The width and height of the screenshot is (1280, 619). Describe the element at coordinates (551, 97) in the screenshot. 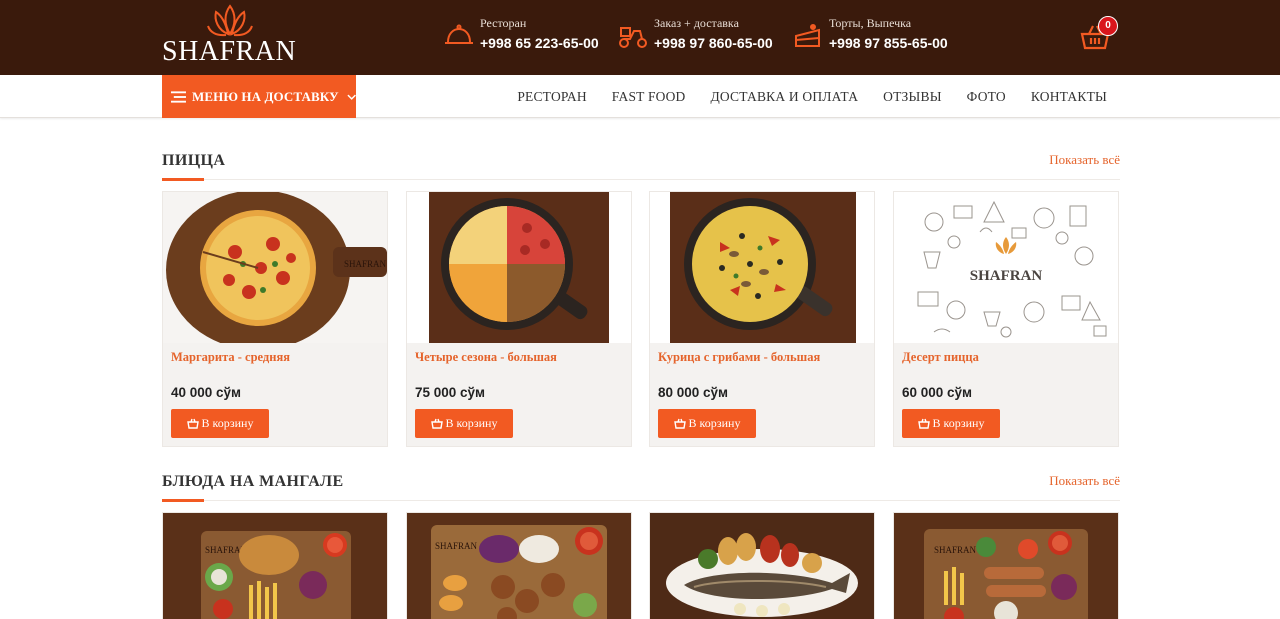

I see `nav-link-restaurant: РЕСТОРАН` at that location.